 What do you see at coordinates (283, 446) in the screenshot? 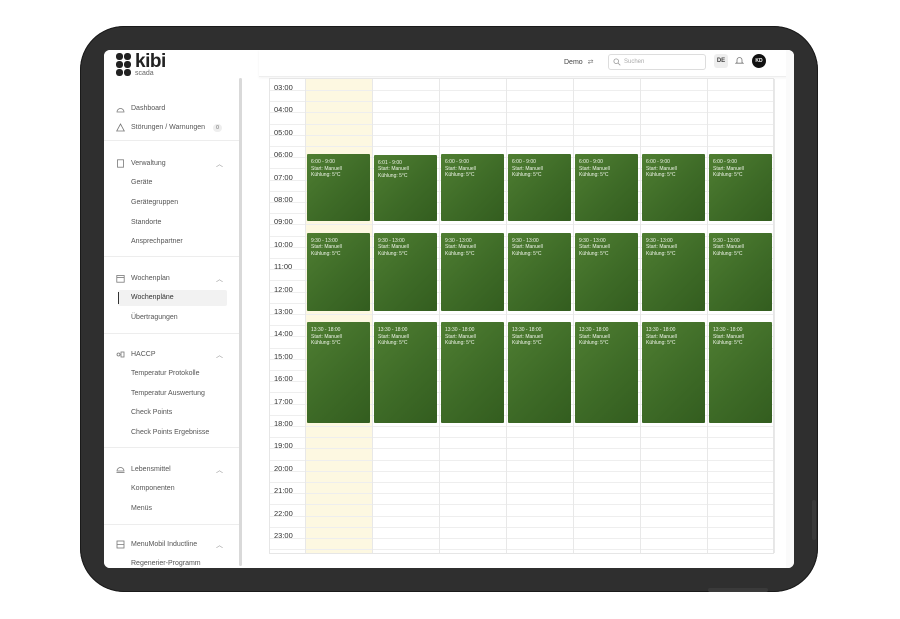
I see `hour-label: 19:00` at bounding box center [283, 446].